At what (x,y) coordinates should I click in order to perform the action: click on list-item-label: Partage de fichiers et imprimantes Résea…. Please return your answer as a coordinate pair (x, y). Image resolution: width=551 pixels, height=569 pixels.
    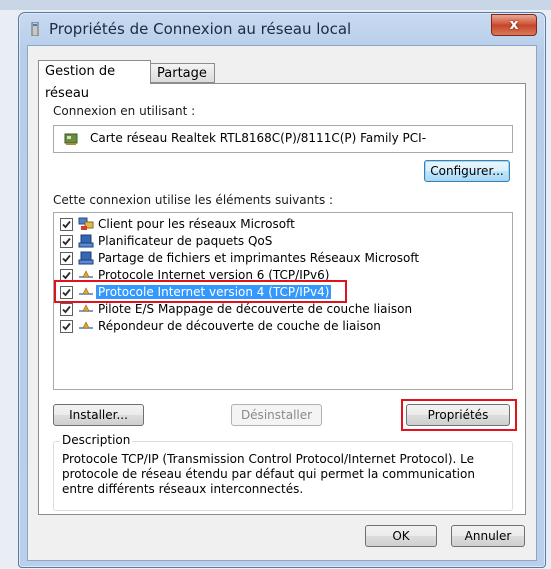
    Looking at the image, I should click on (259, 258).